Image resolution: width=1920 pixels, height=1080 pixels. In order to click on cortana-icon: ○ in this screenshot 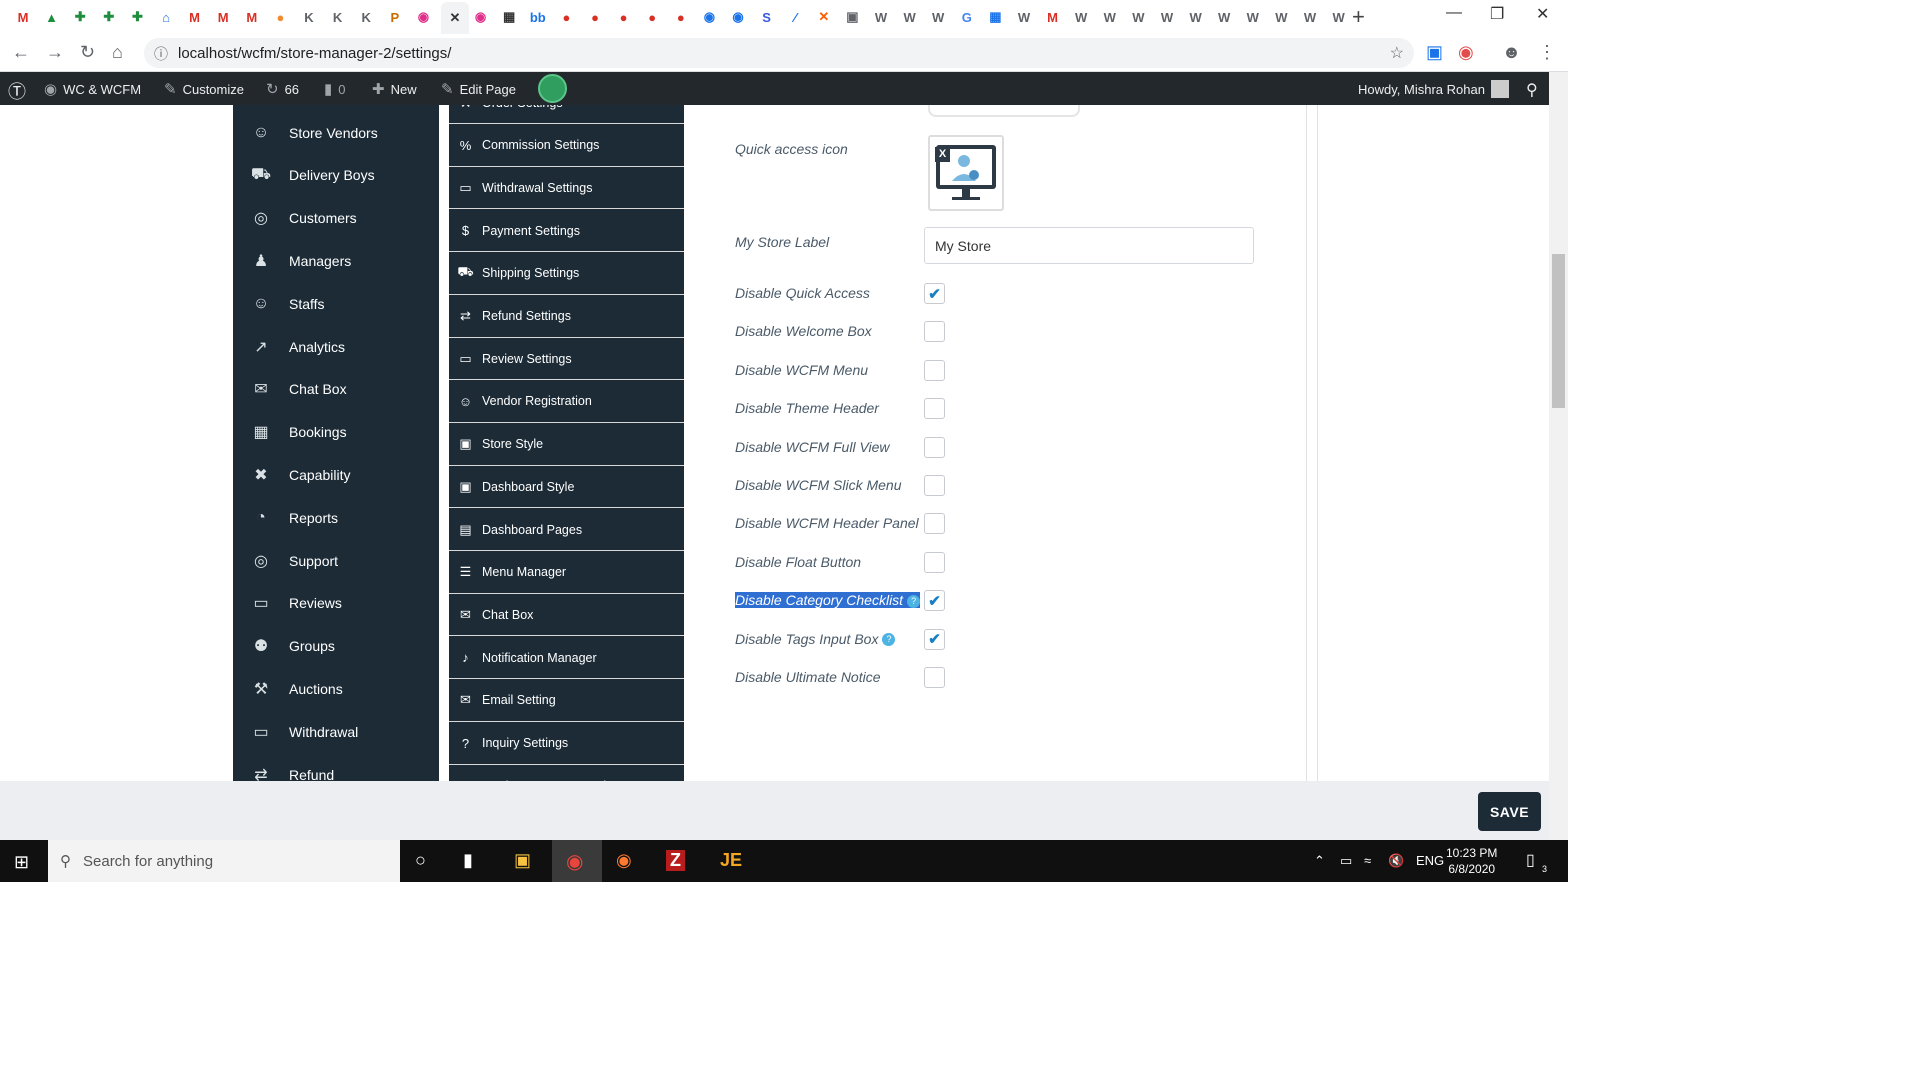, I will do `click(420, 860)`.